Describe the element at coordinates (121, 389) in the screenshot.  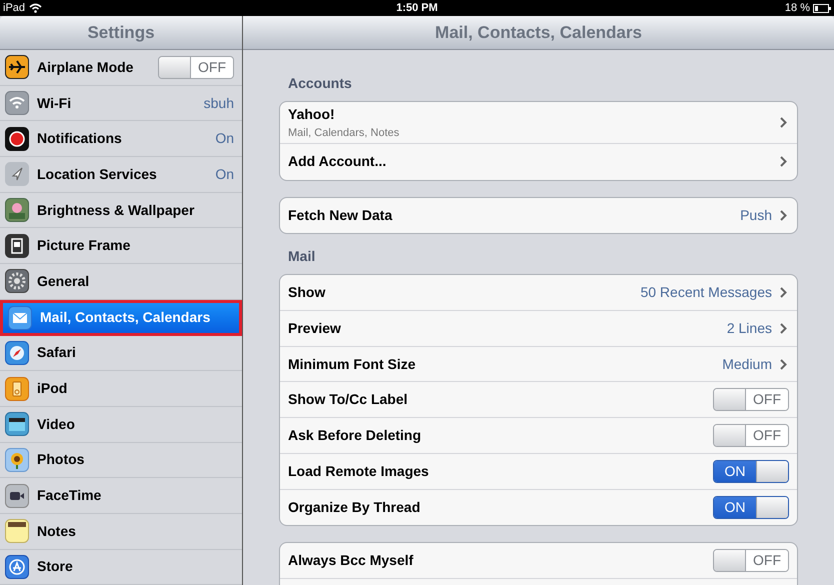
I see `sidebar-item: iPod` at that location.